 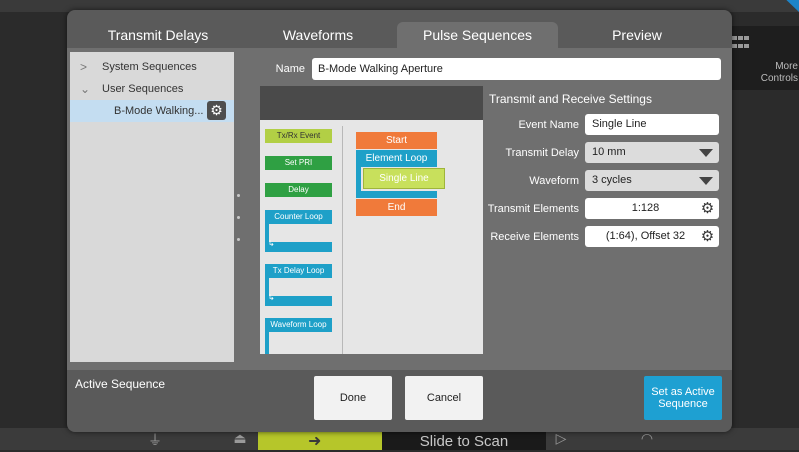 What do you see at coordinates (342, 240) in the screenshot?
I see `editor-divider` at bounding box center [342, 240].